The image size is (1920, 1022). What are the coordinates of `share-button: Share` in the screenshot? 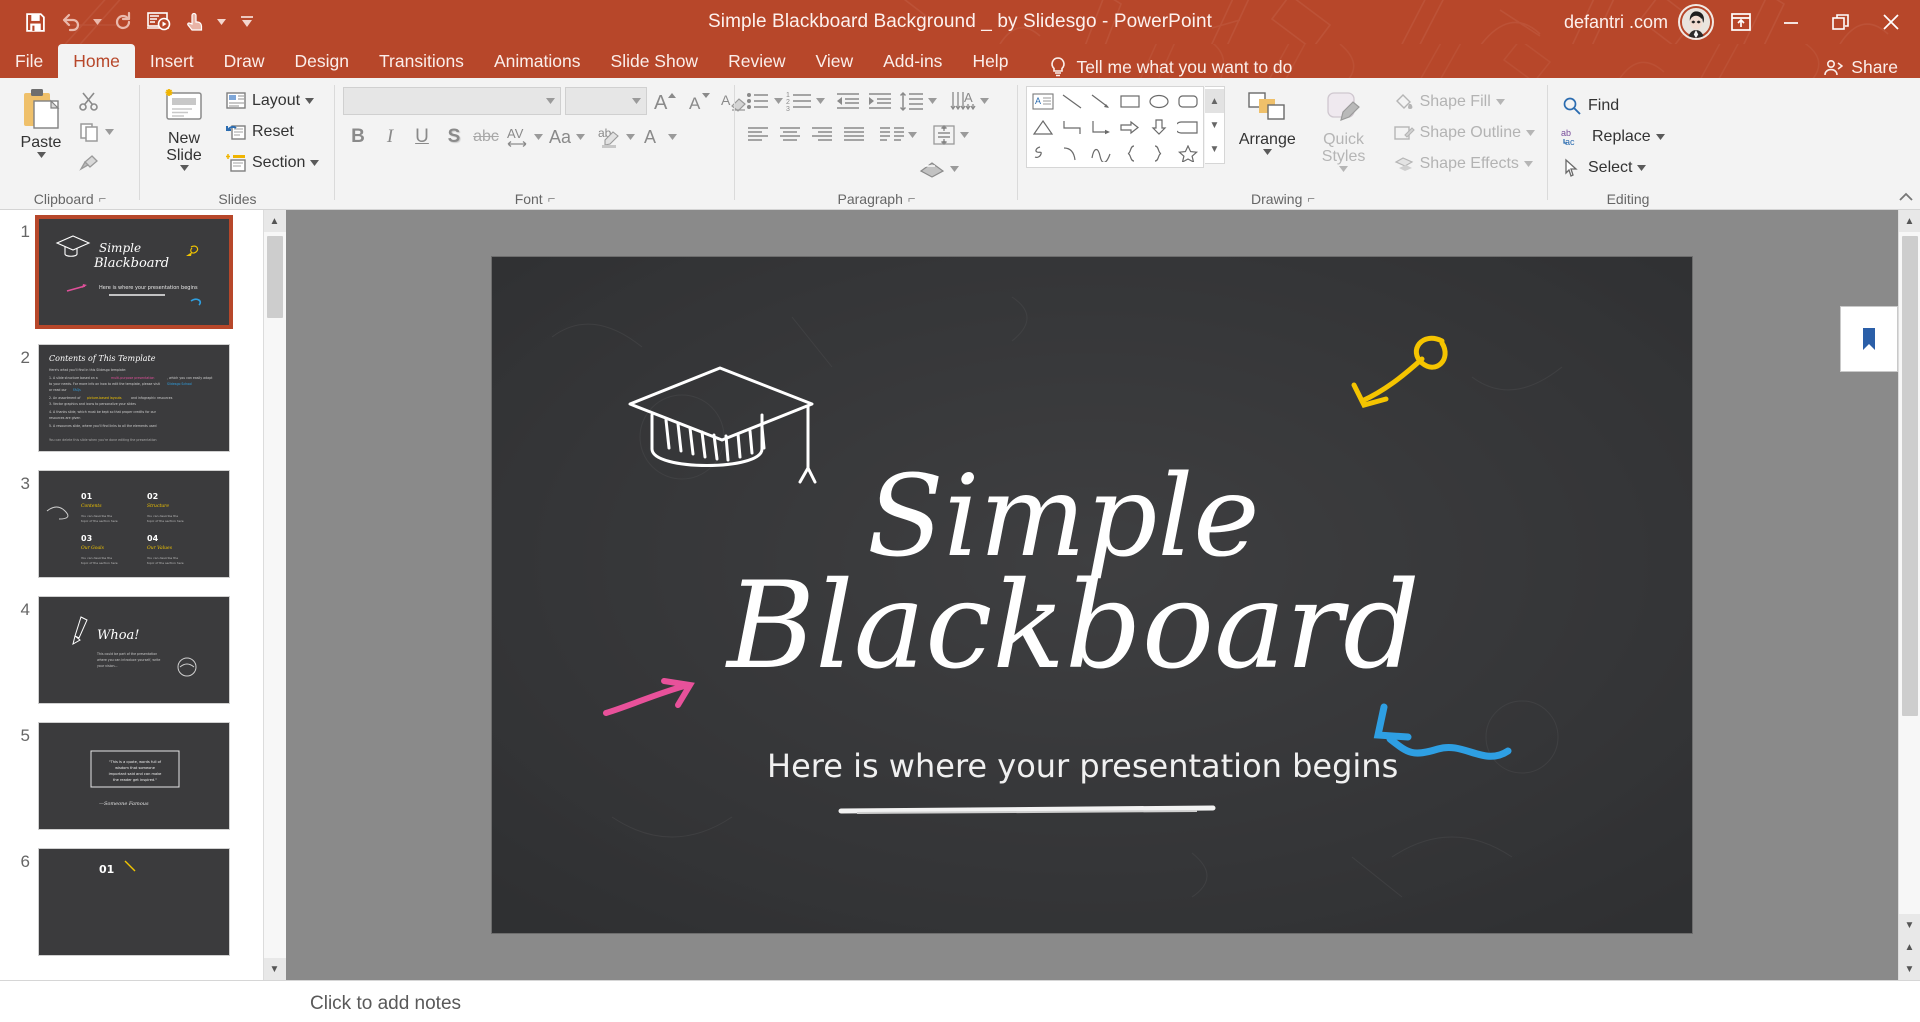 It's located at (1871, 67).